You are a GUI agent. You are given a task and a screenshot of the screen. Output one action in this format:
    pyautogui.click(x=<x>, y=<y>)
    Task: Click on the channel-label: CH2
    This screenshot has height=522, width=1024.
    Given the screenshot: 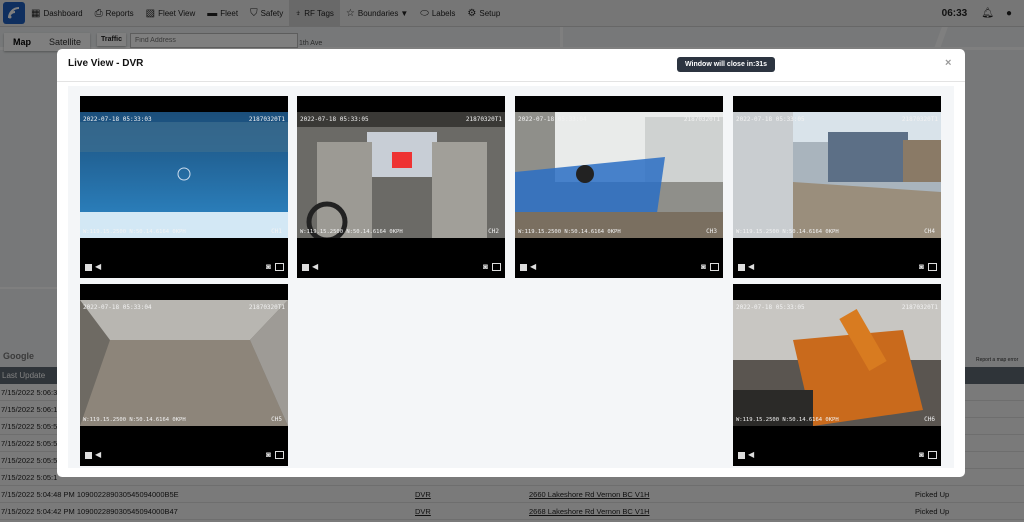 What is the action you would take?
    pyautogui.click(x=493, y=231)
    